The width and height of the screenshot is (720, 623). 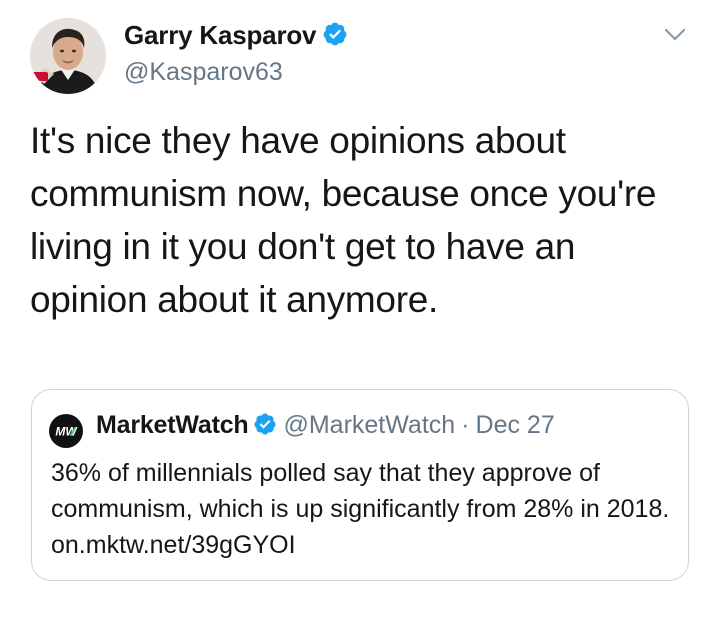 I want to click on avatar-portrait-icon, so click(x=68, y=56).